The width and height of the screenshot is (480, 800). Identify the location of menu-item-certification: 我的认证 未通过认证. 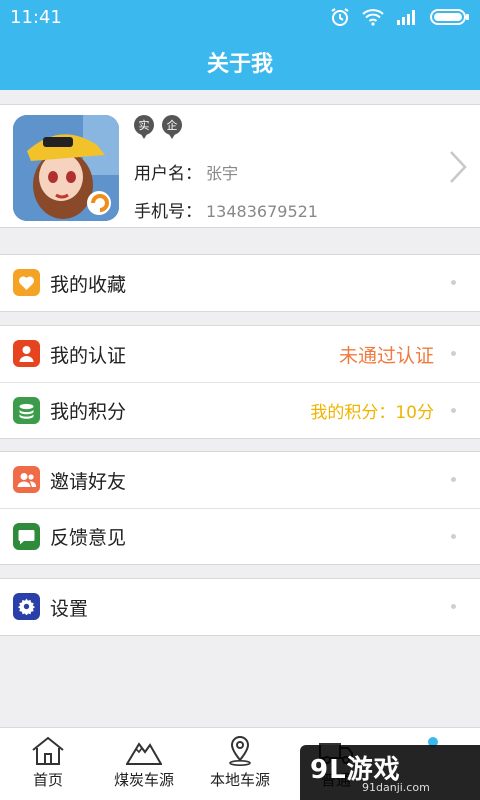
(240, 354).